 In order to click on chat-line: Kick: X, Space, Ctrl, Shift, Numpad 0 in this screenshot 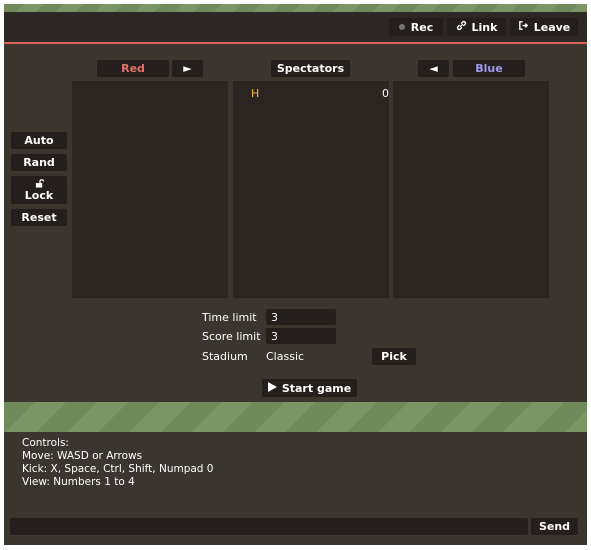, I will do `click(118, 469)`.